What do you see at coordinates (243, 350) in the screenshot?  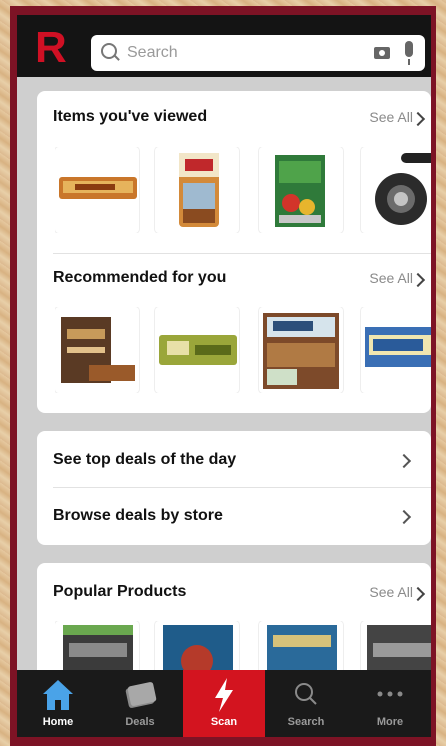 I see `recommended-items` at bounding box center [243, 350].